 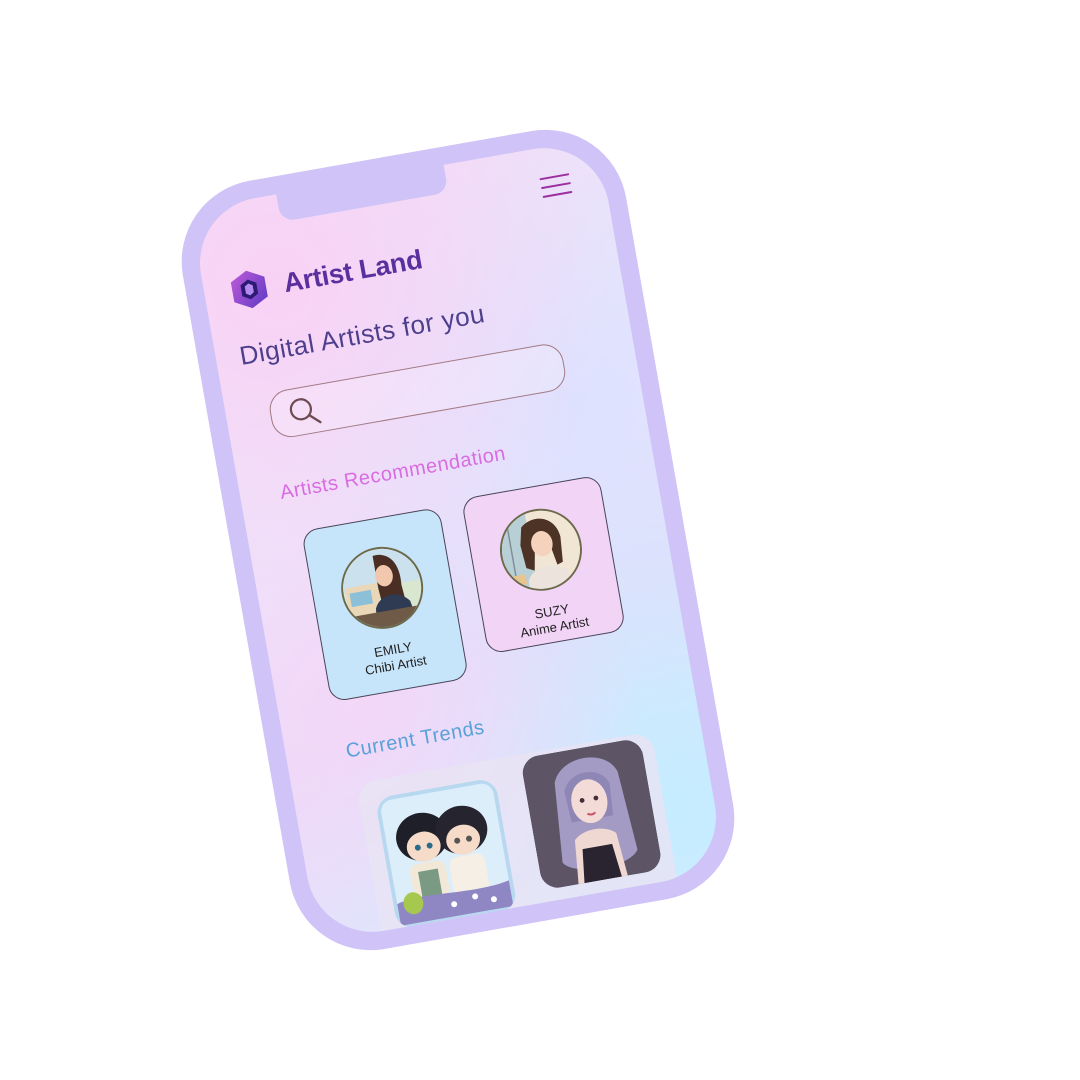 I want to click on section-title-trends: Current Trends, so click(x=415, y=739).